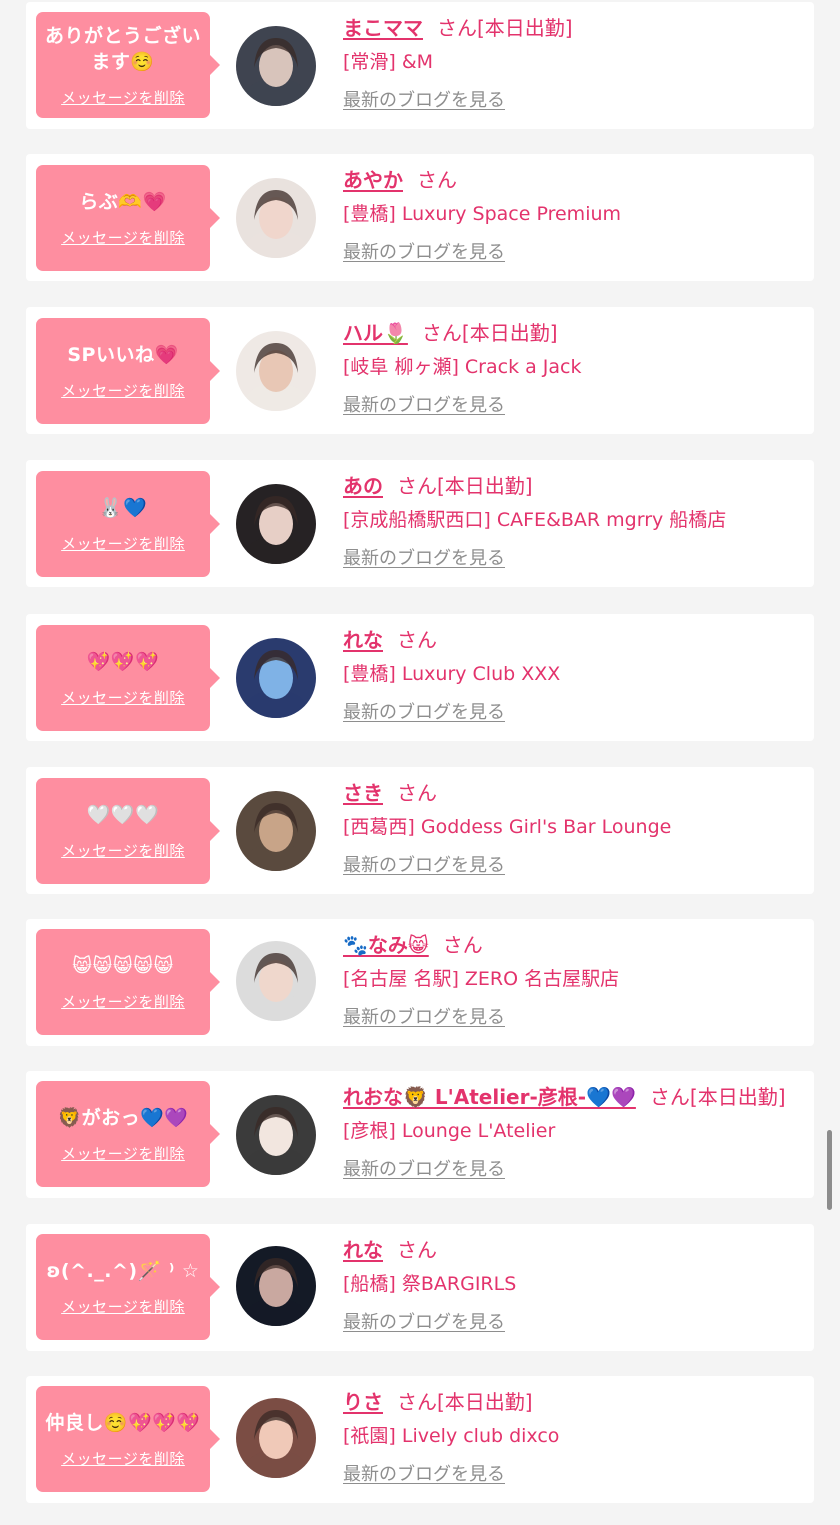 The width and height of the screenshot is (840, 1525). I want to click on cast-name-link: りさ, so click(363, 1402).